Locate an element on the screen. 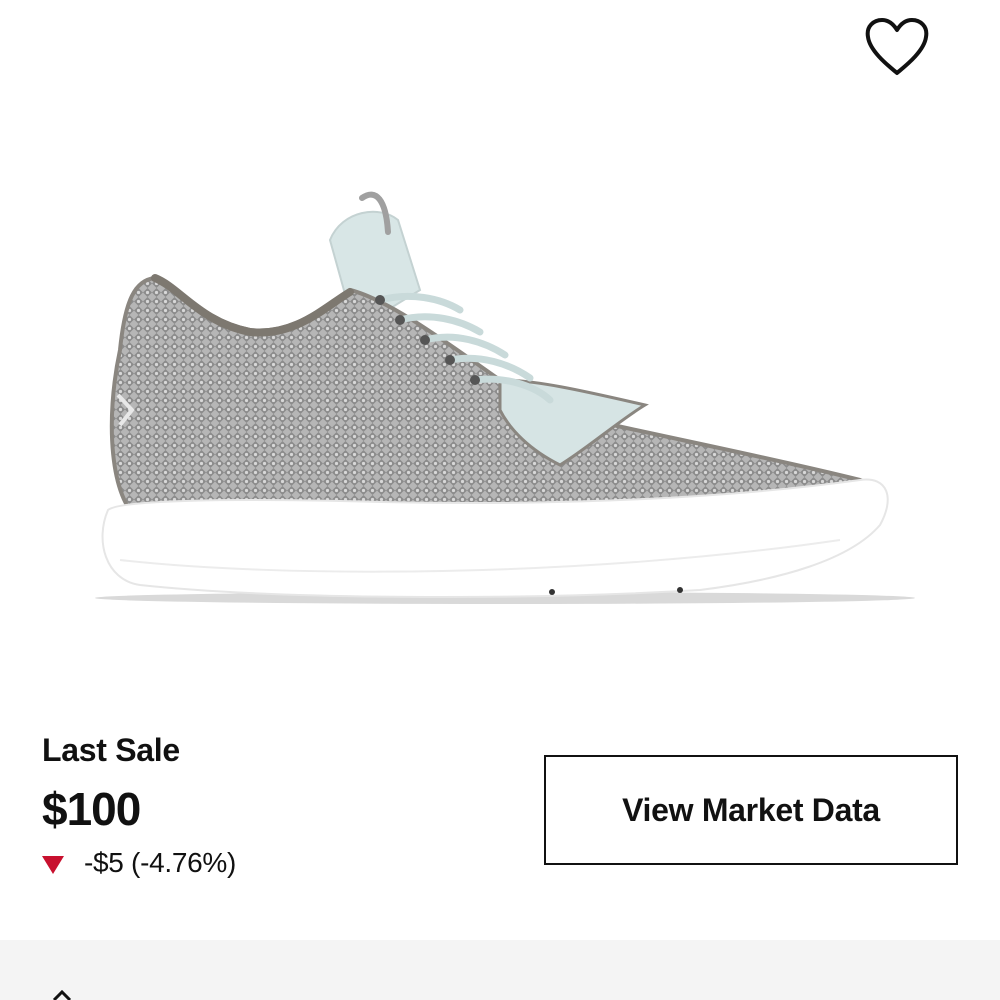  favorite-button is located at coordinates (897, 47).